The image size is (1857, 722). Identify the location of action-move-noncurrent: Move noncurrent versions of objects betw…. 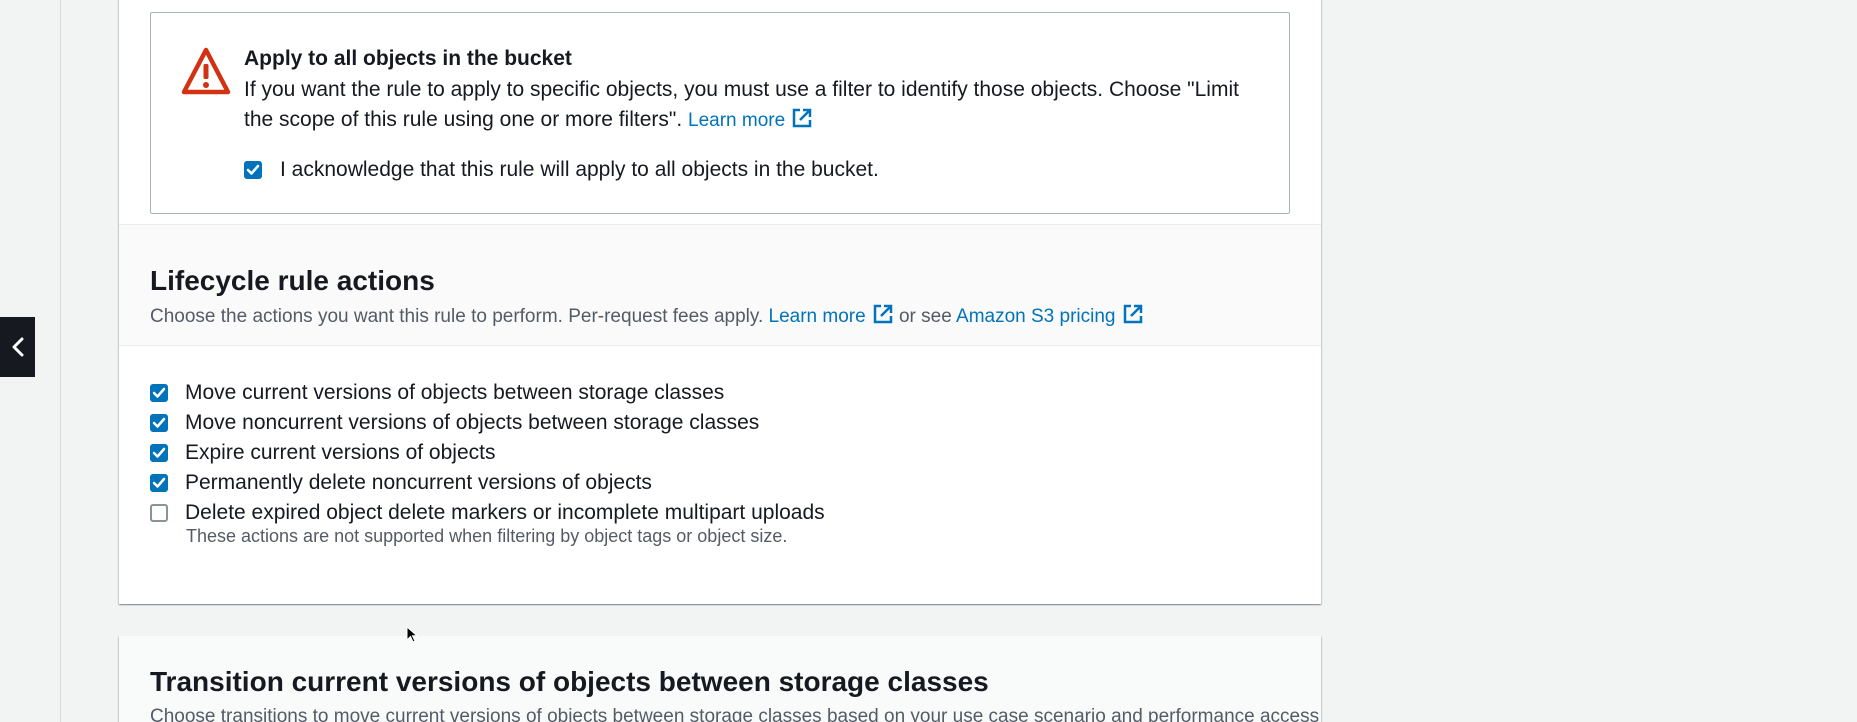
(487, 423).